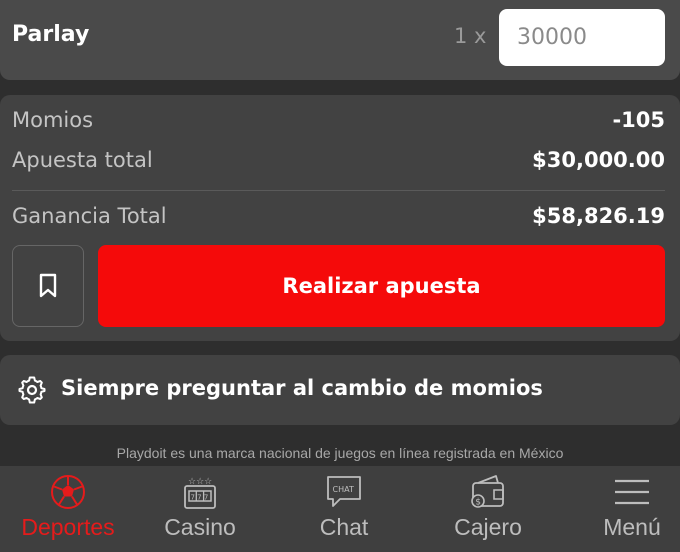 This screenshot has height=552, width=680. What do you see at coordinates (381, 286) in the screenshot?
I see `place-bet-button: Realizar apuesta` at bounding box center [381, 286].